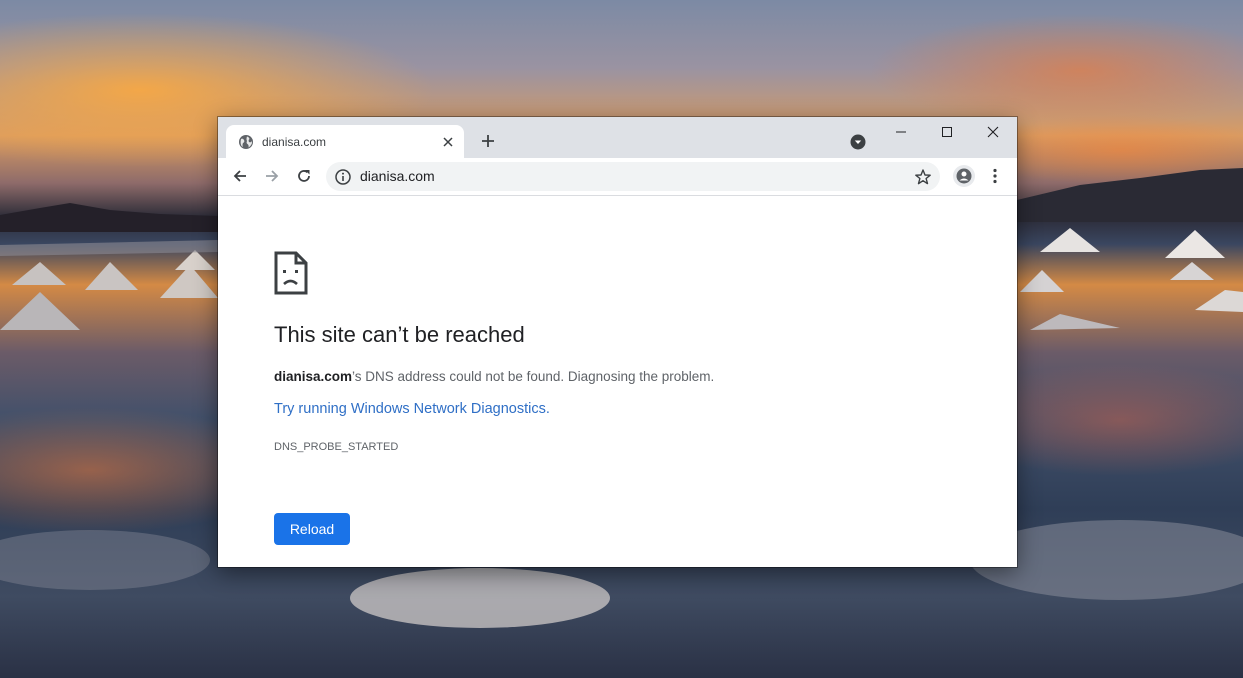 Image resolution: width=1243 pixels, height=678 pixels. Describe the element at coordinates (291, 273) in the screenshot. I see `sad-page-icon` at that location.